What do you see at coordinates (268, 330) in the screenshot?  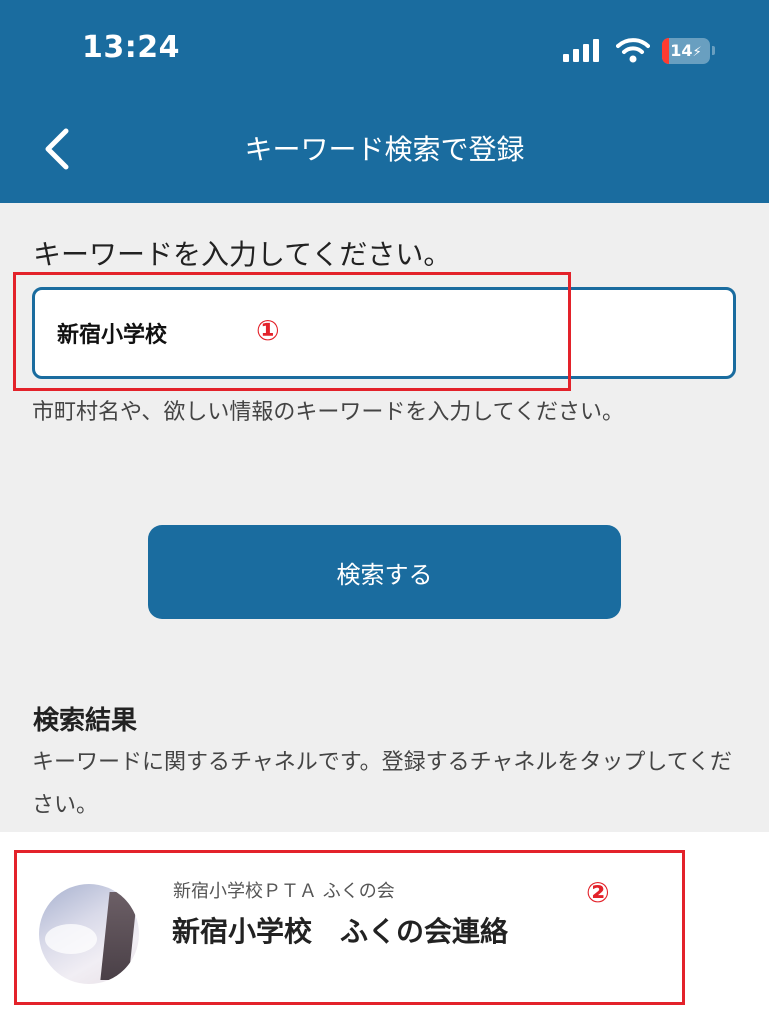 I see `annotation-marker-1: ①` at bounding box center [268, 330].